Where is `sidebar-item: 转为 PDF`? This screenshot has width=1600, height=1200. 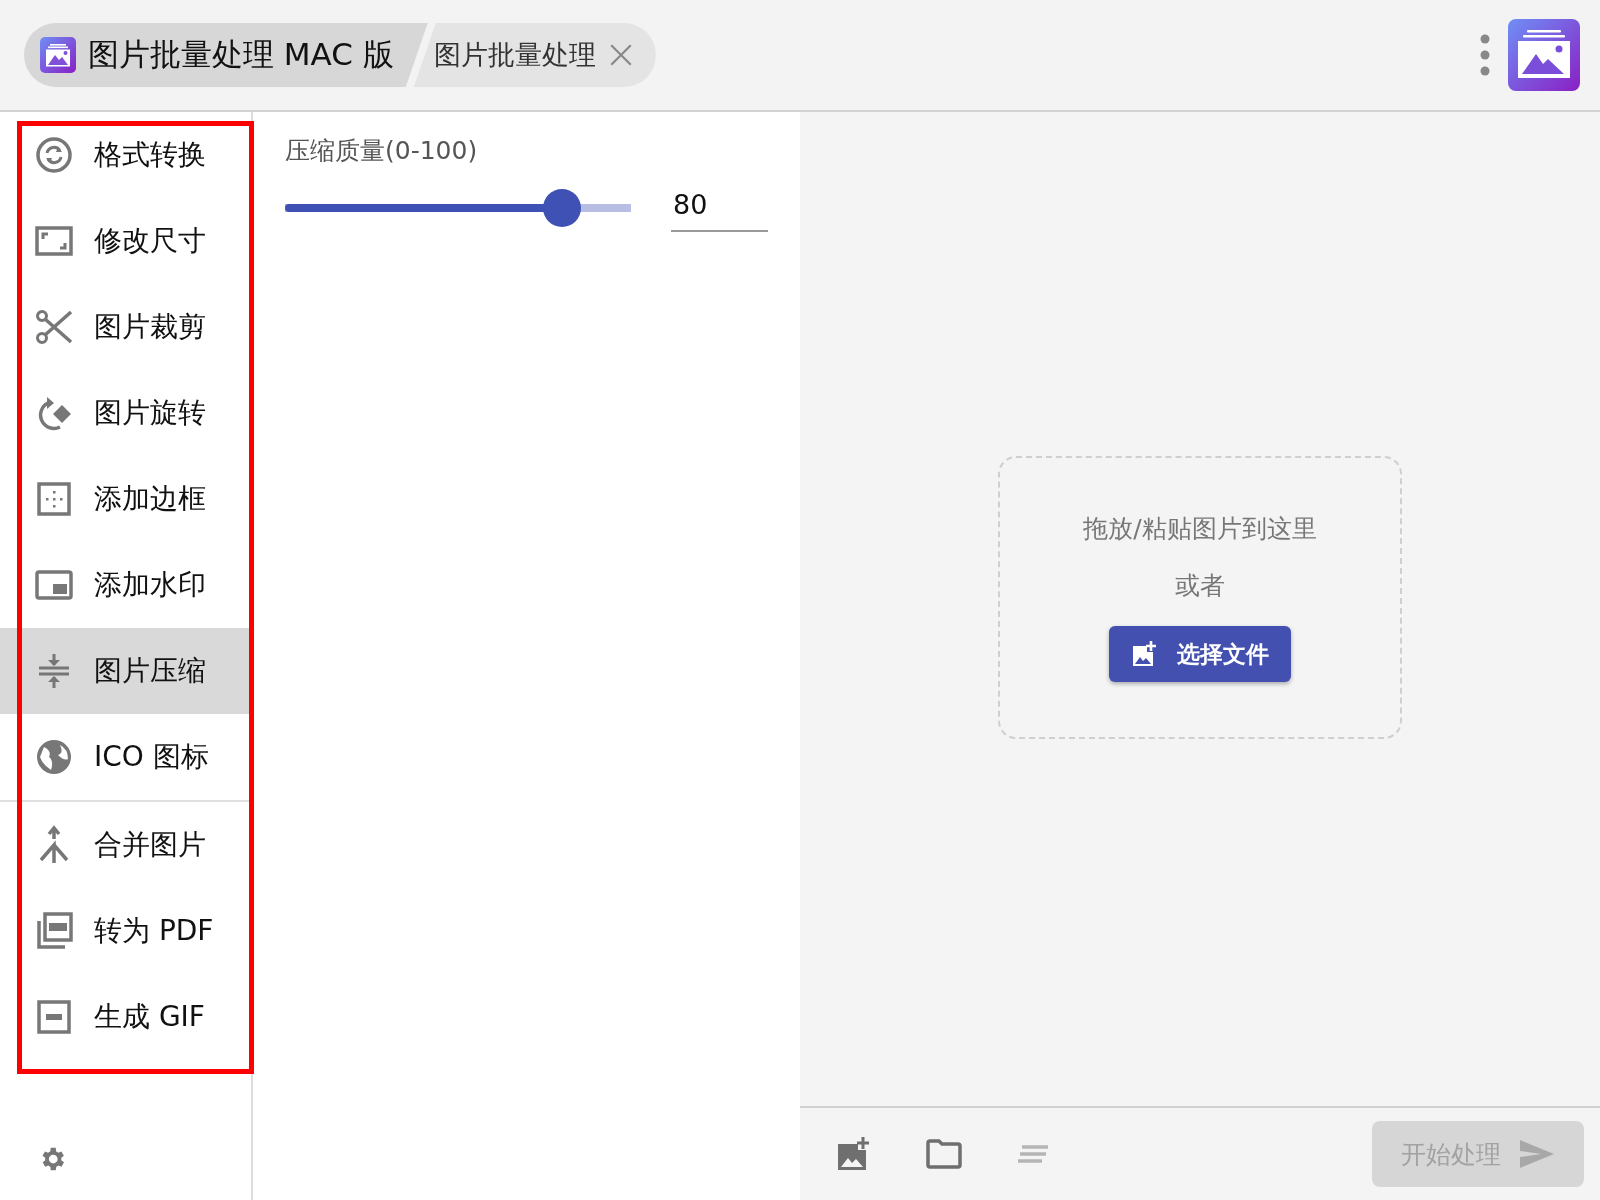
sidebar-item: 转为 PDF is located at coordinates (125, 931).